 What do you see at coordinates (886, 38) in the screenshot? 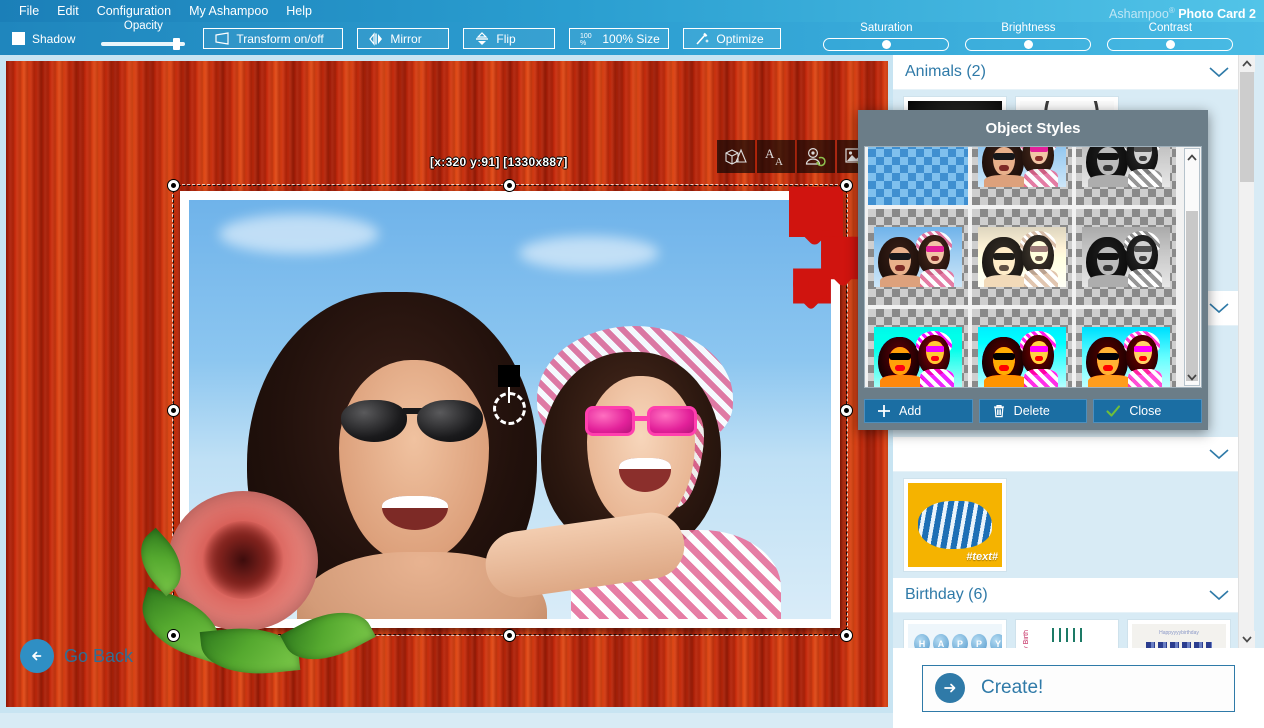
I see `saturation-slider: Saturation` at bounding box center [886, 38].